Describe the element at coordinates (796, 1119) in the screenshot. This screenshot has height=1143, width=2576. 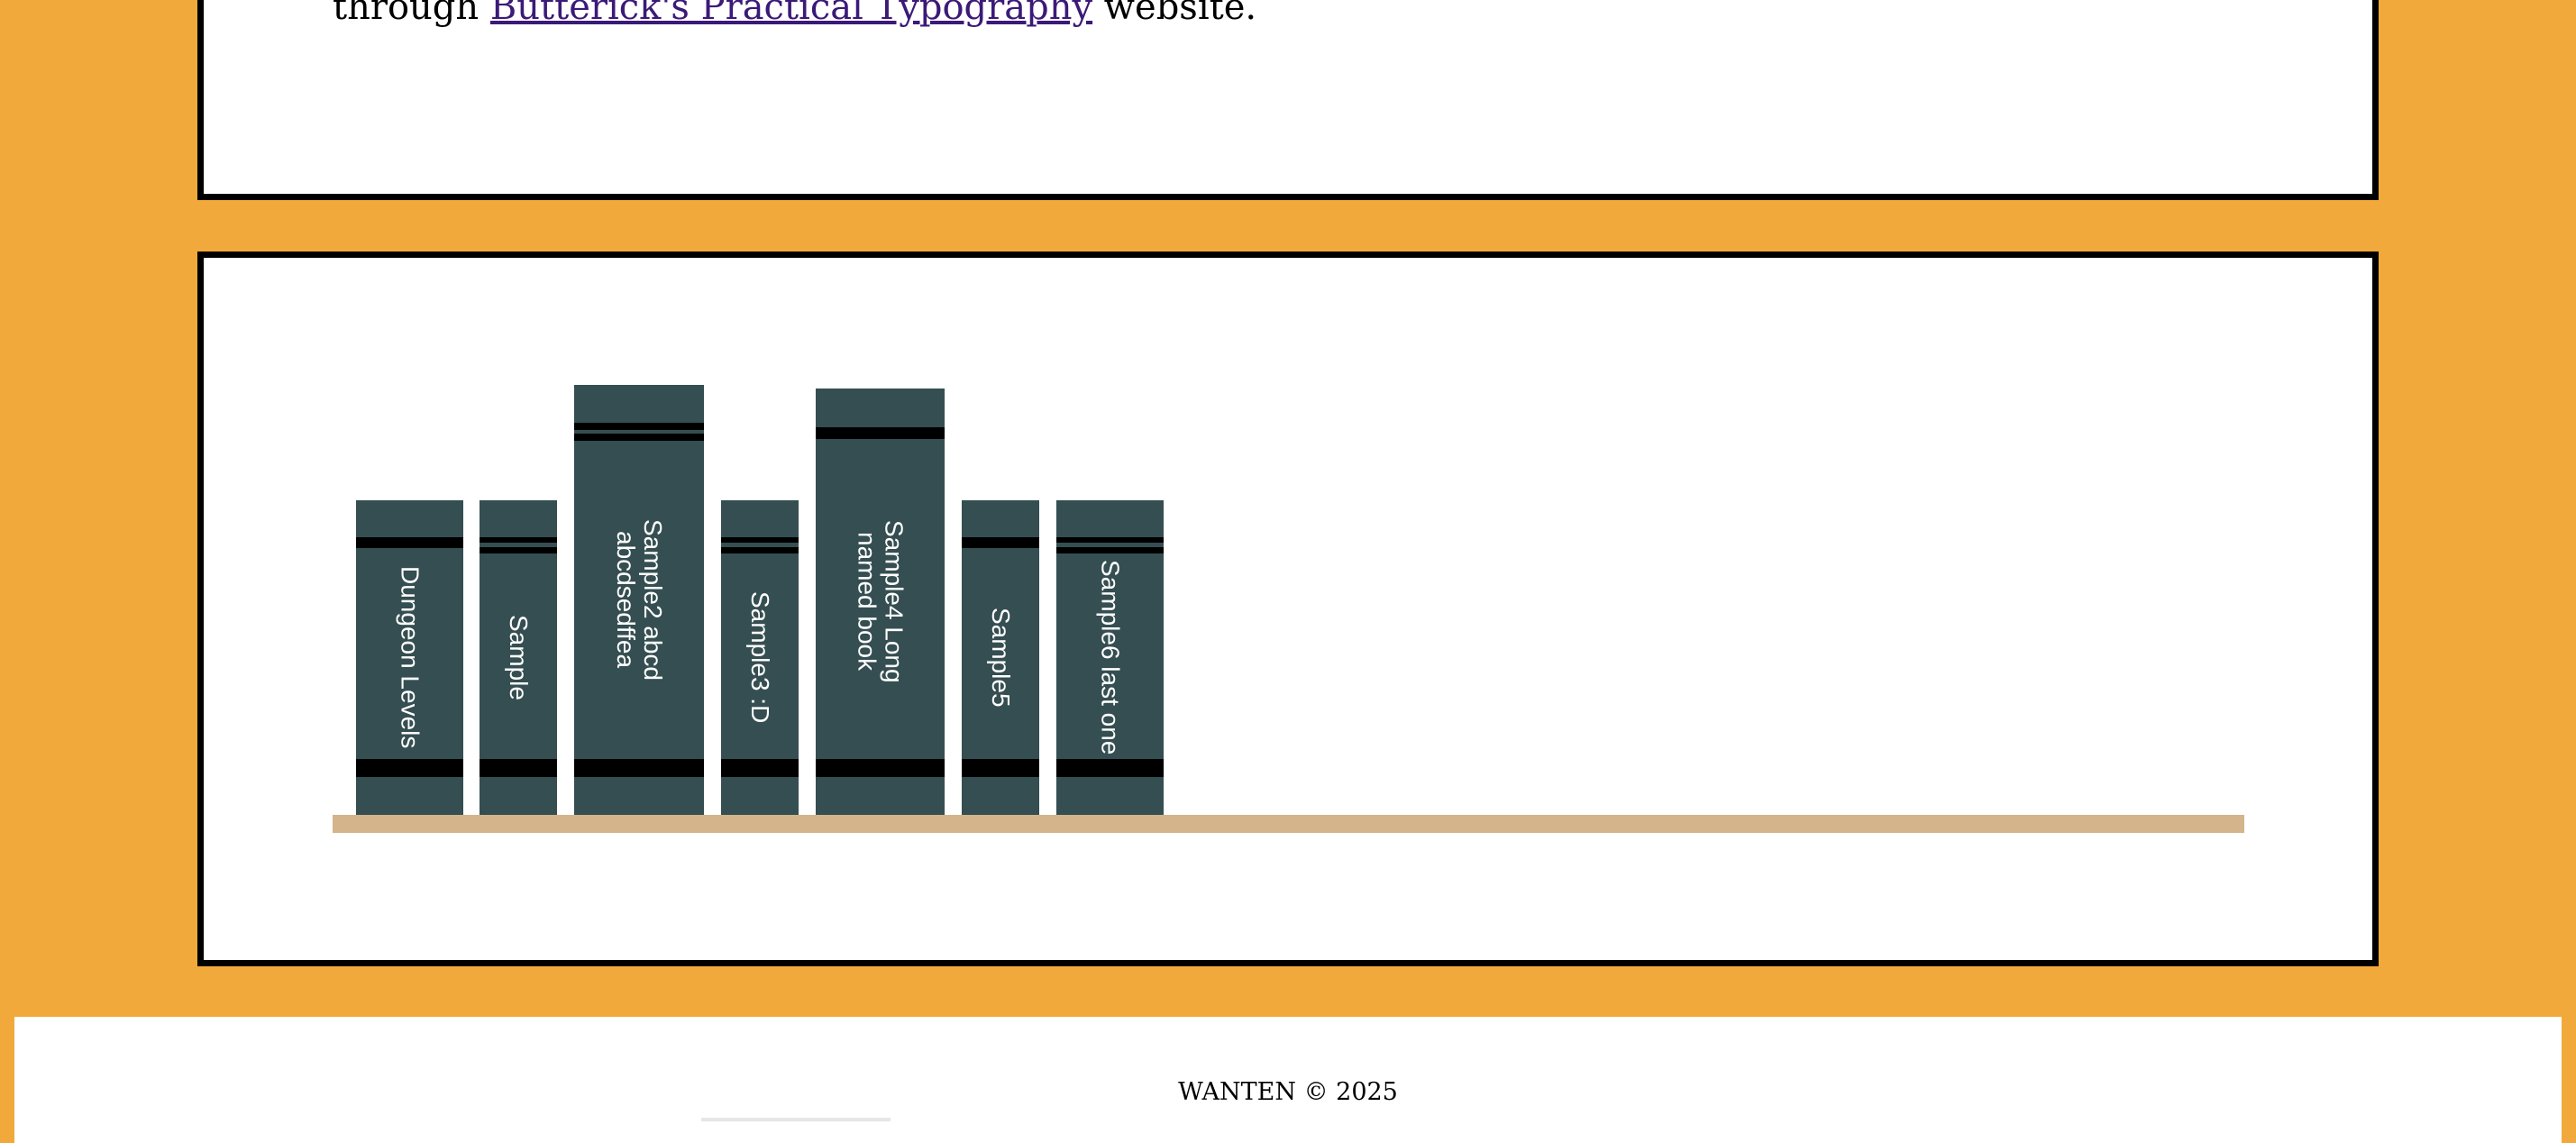
I see `footer-divider` at that location.